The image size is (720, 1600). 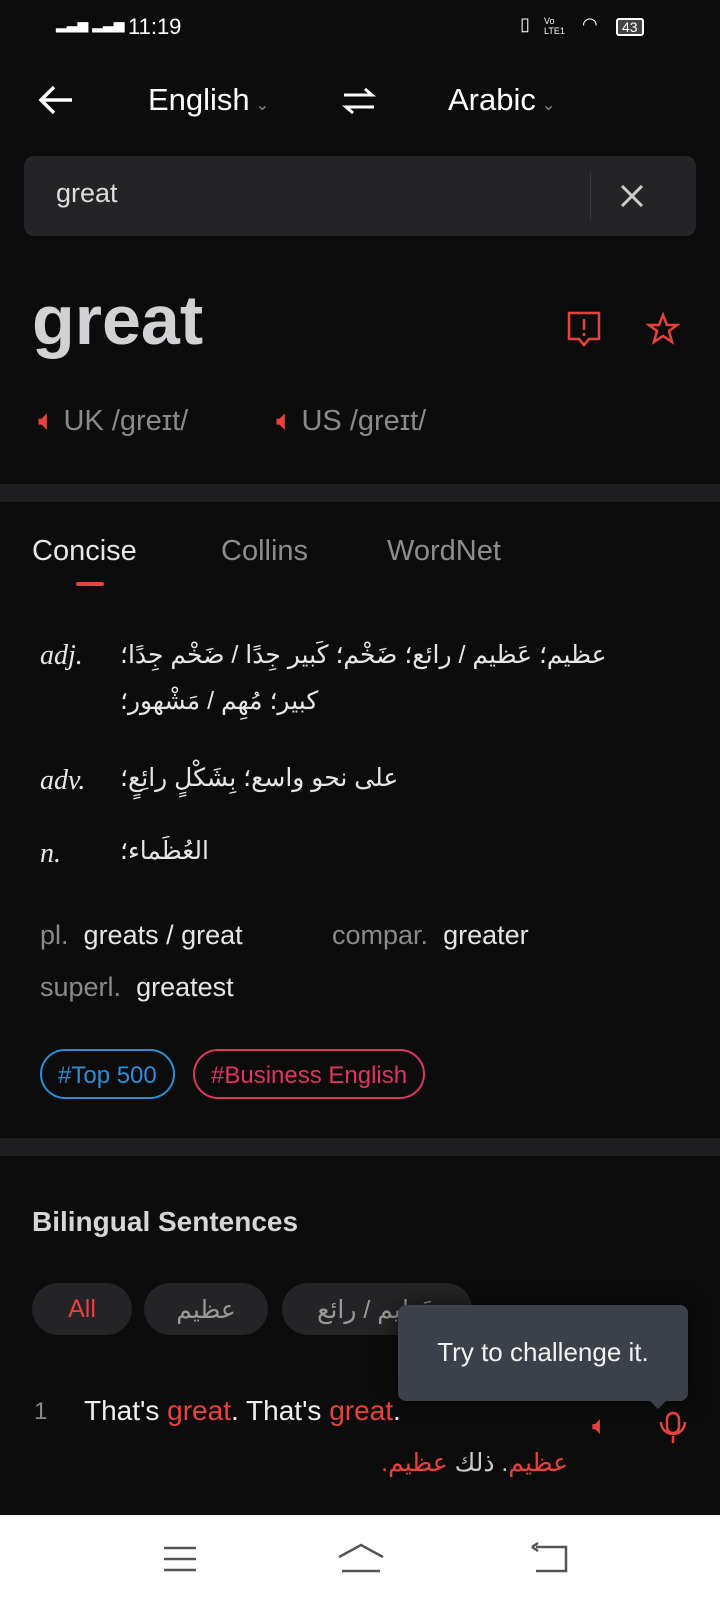 I want to click on filter-azim: عظيم, so click(x=206, y=1309).